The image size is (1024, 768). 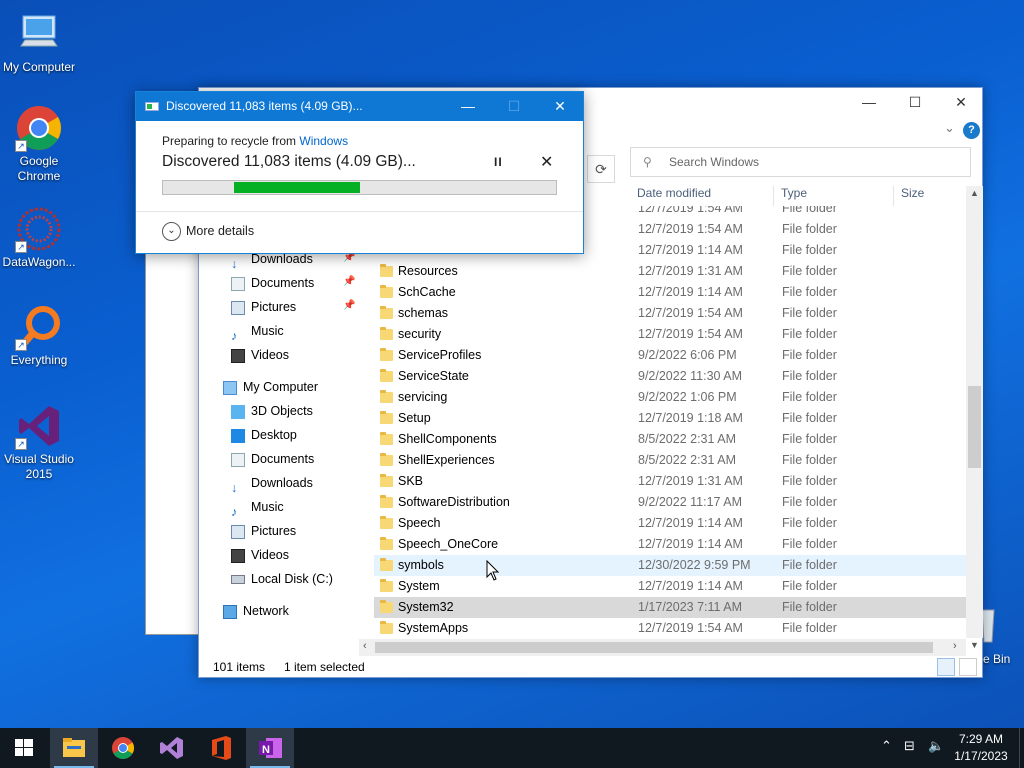 I want to click on computer-icon, so click(x=230, y=387).